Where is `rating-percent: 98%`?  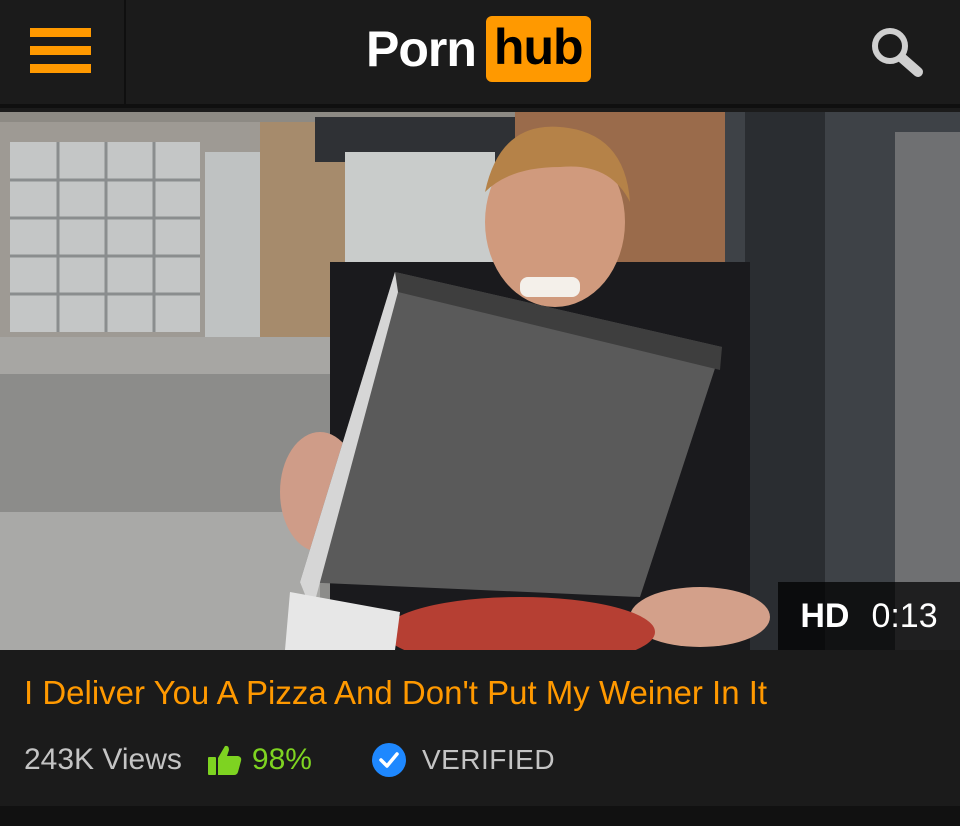
rating-percent: 98% is located at coordinates (281, 759).